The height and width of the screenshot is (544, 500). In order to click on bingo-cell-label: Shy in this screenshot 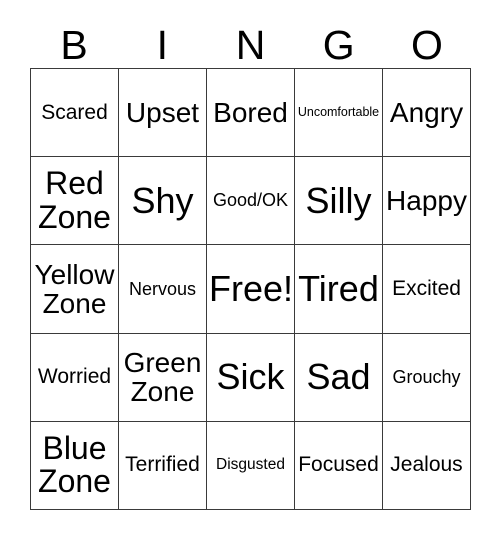, I will do `click(162, 200)`.